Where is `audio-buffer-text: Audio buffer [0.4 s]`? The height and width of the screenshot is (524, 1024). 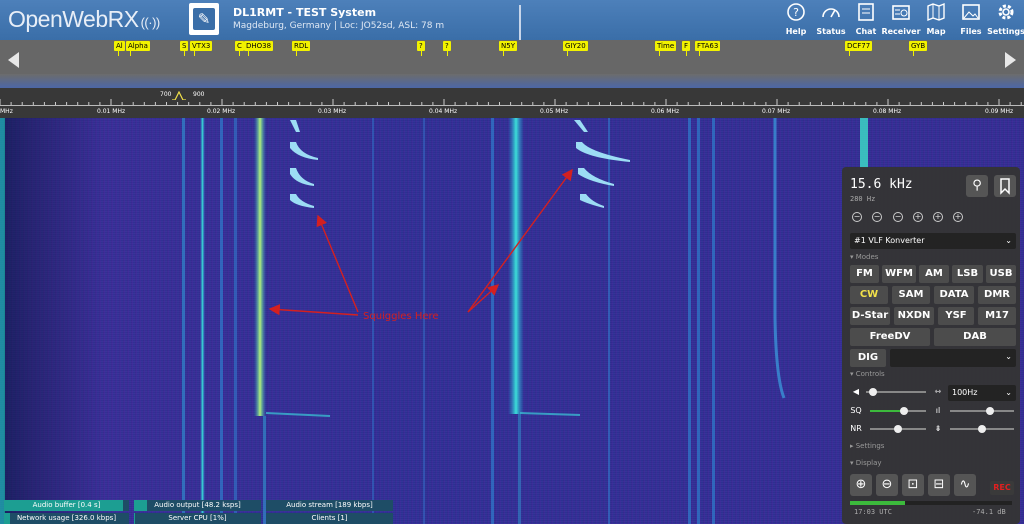 audio-buffer-text: Audio buffer [0.4 s] is located at coordinates (66, 505).